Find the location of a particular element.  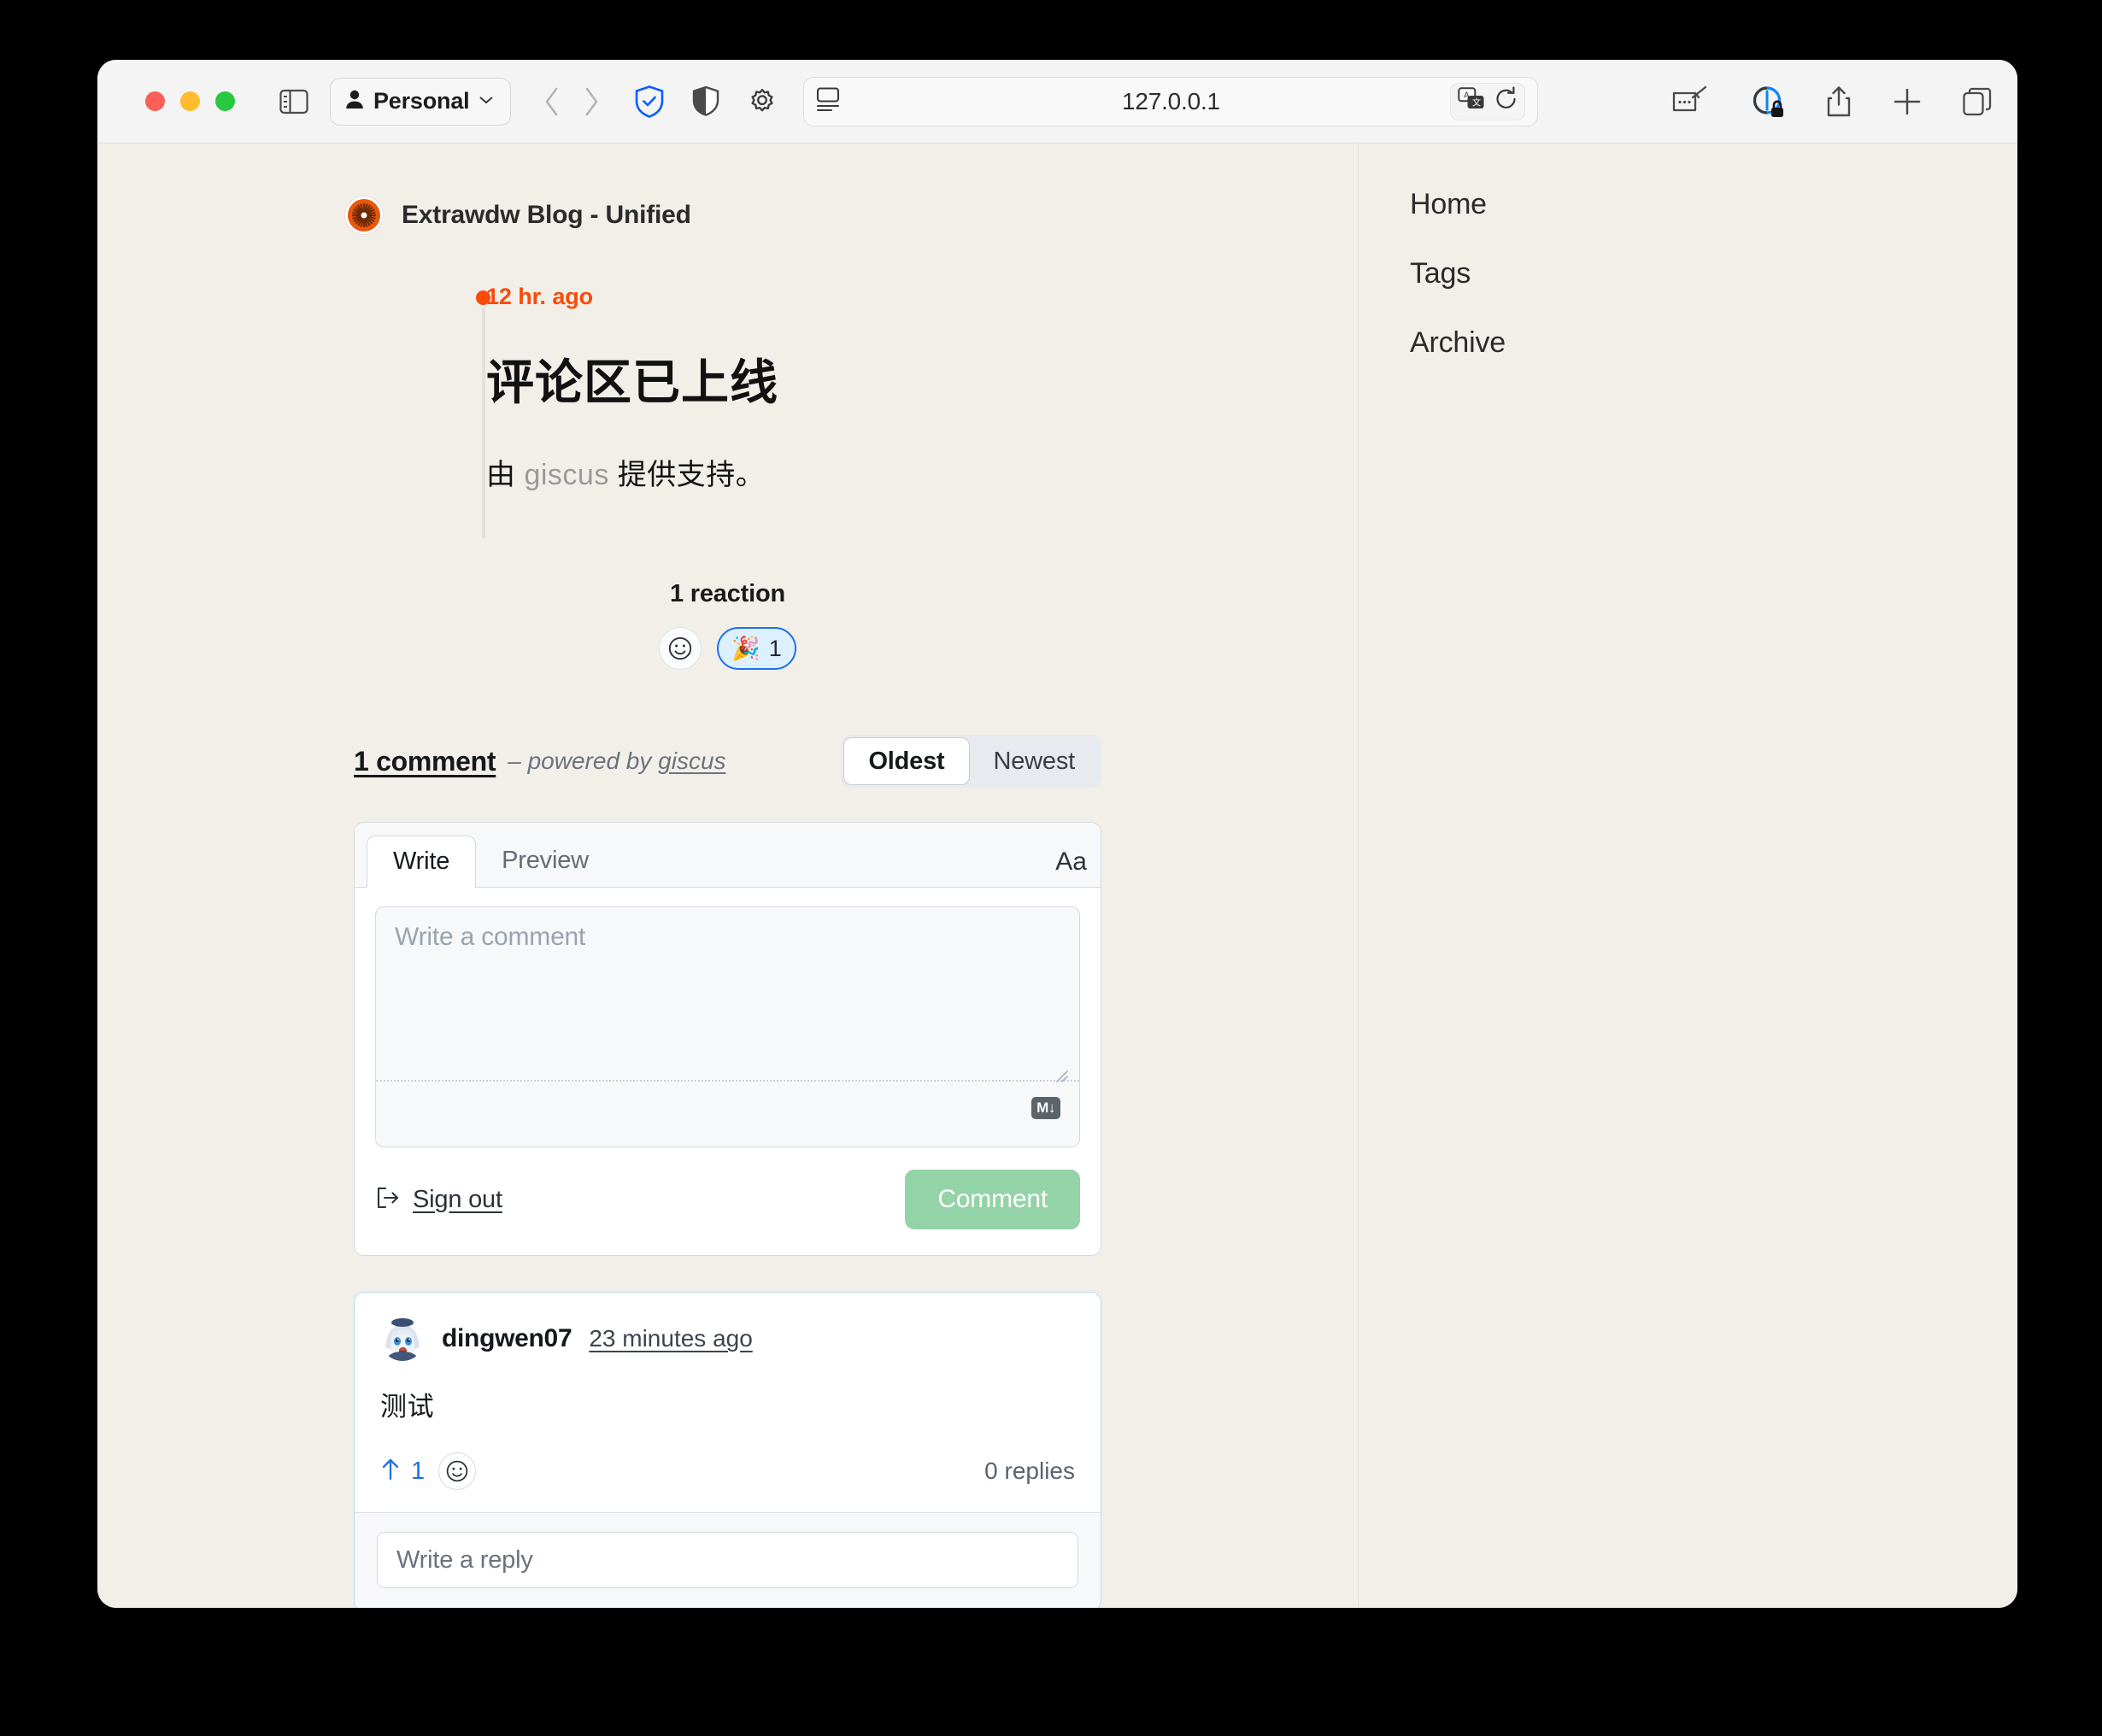

reload-icon is located at coordinates (1506, 101).